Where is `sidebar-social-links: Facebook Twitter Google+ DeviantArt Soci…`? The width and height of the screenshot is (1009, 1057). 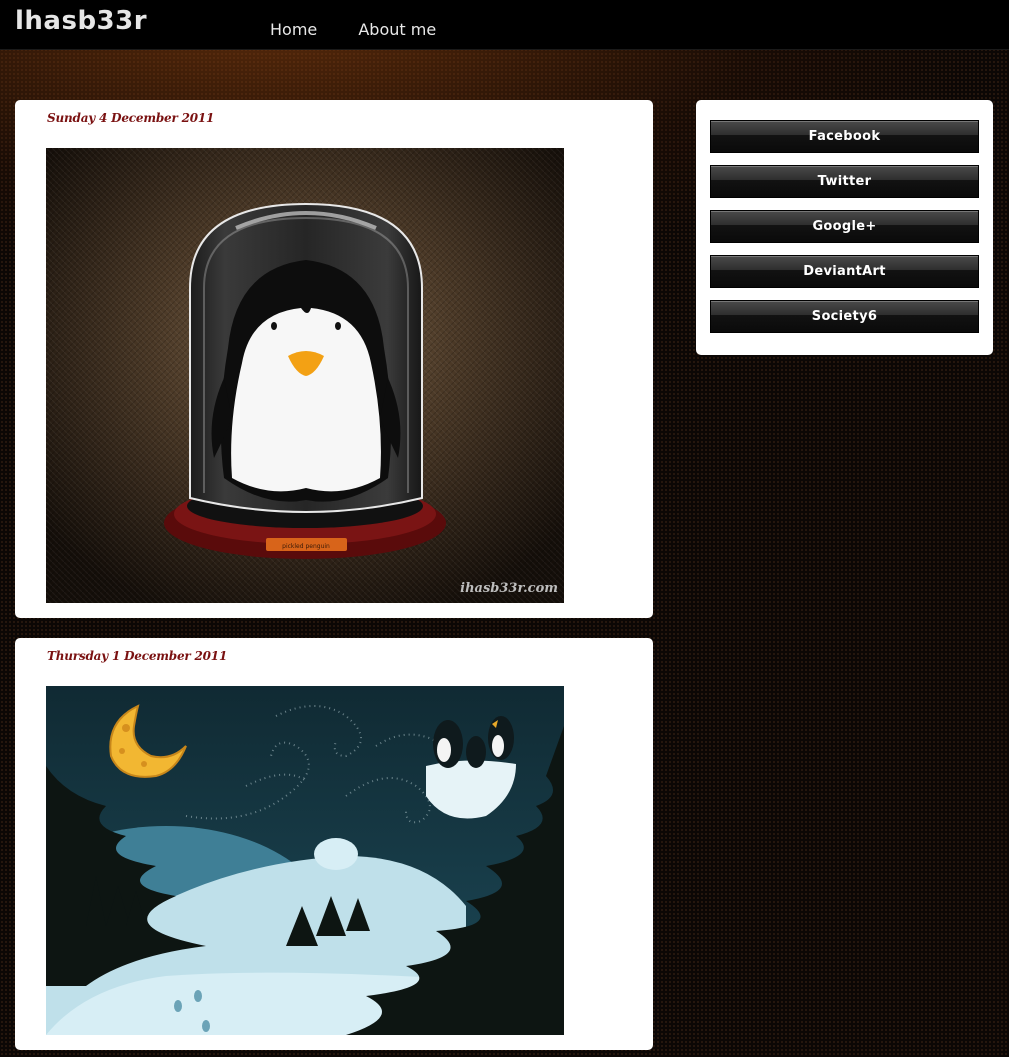 sidebar-social-links: Facebook Twitter Google+ DeviantArt Soci… is located at coordinates (844, 227).